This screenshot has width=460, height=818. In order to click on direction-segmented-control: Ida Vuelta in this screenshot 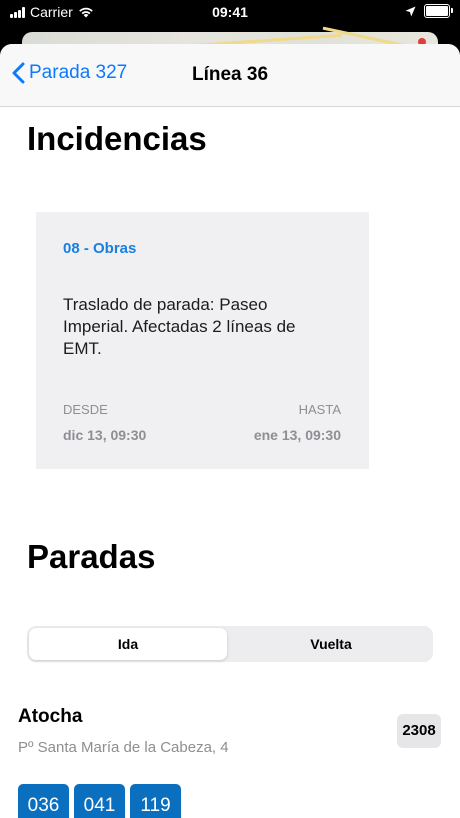, I will do `click(230, 644)`.